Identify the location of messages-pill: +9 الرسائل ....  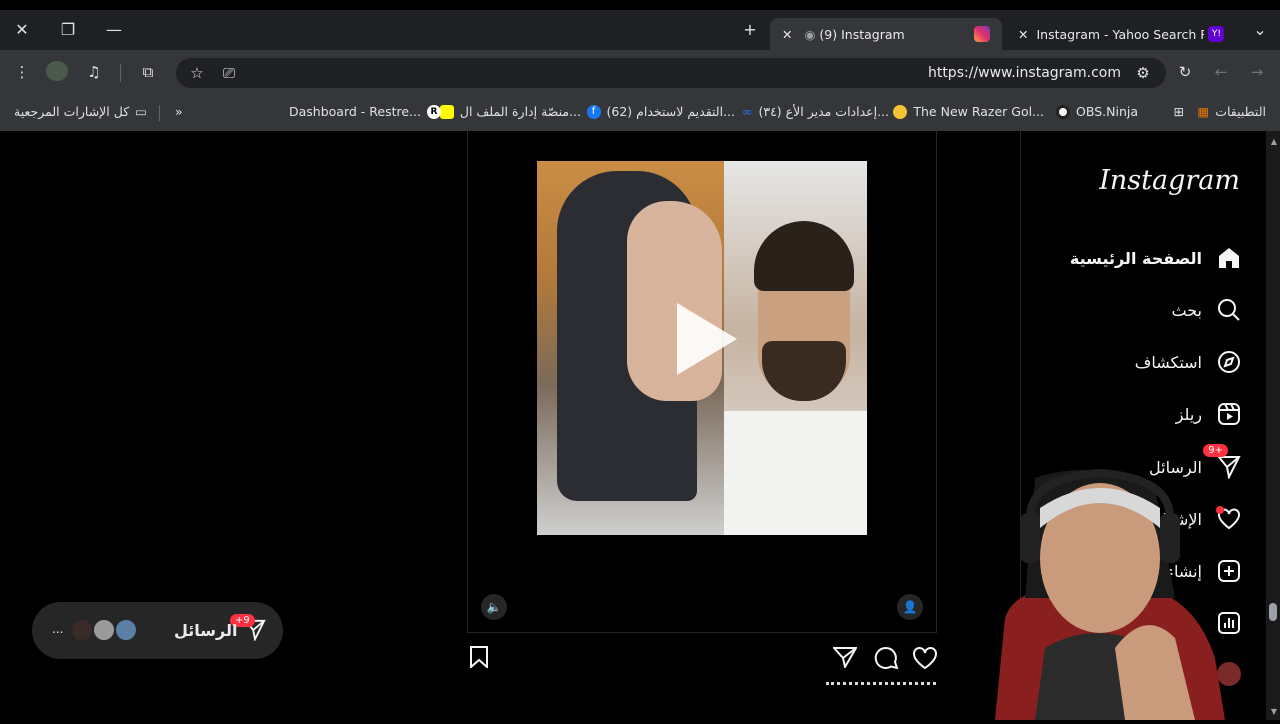
(157, 630).